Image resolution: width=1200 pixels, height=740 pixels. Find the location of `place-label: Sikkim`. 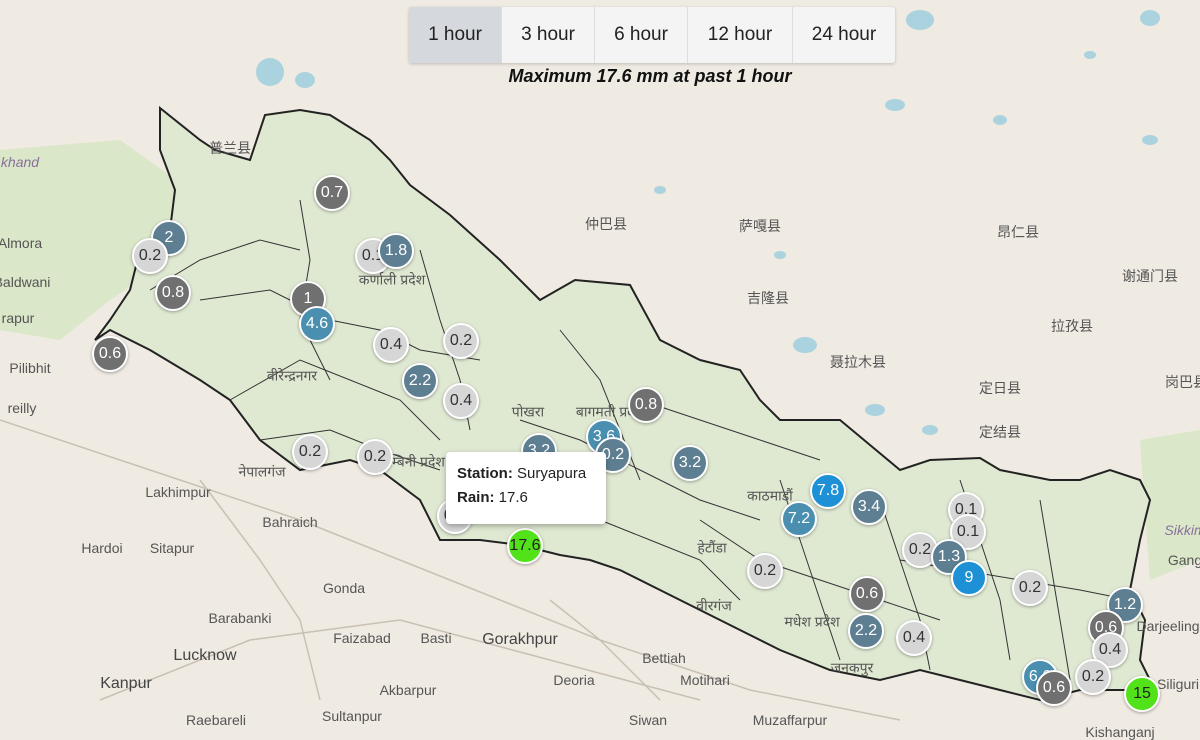

place-label: Sikkim is located at coordinates (1182, 530).